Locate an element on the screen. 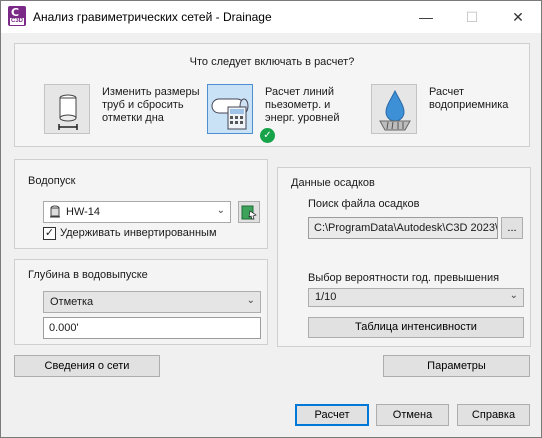 The width and height of the screenshot is (542, 438). inlet-calc-option-button is located at coordinates (394, 109).